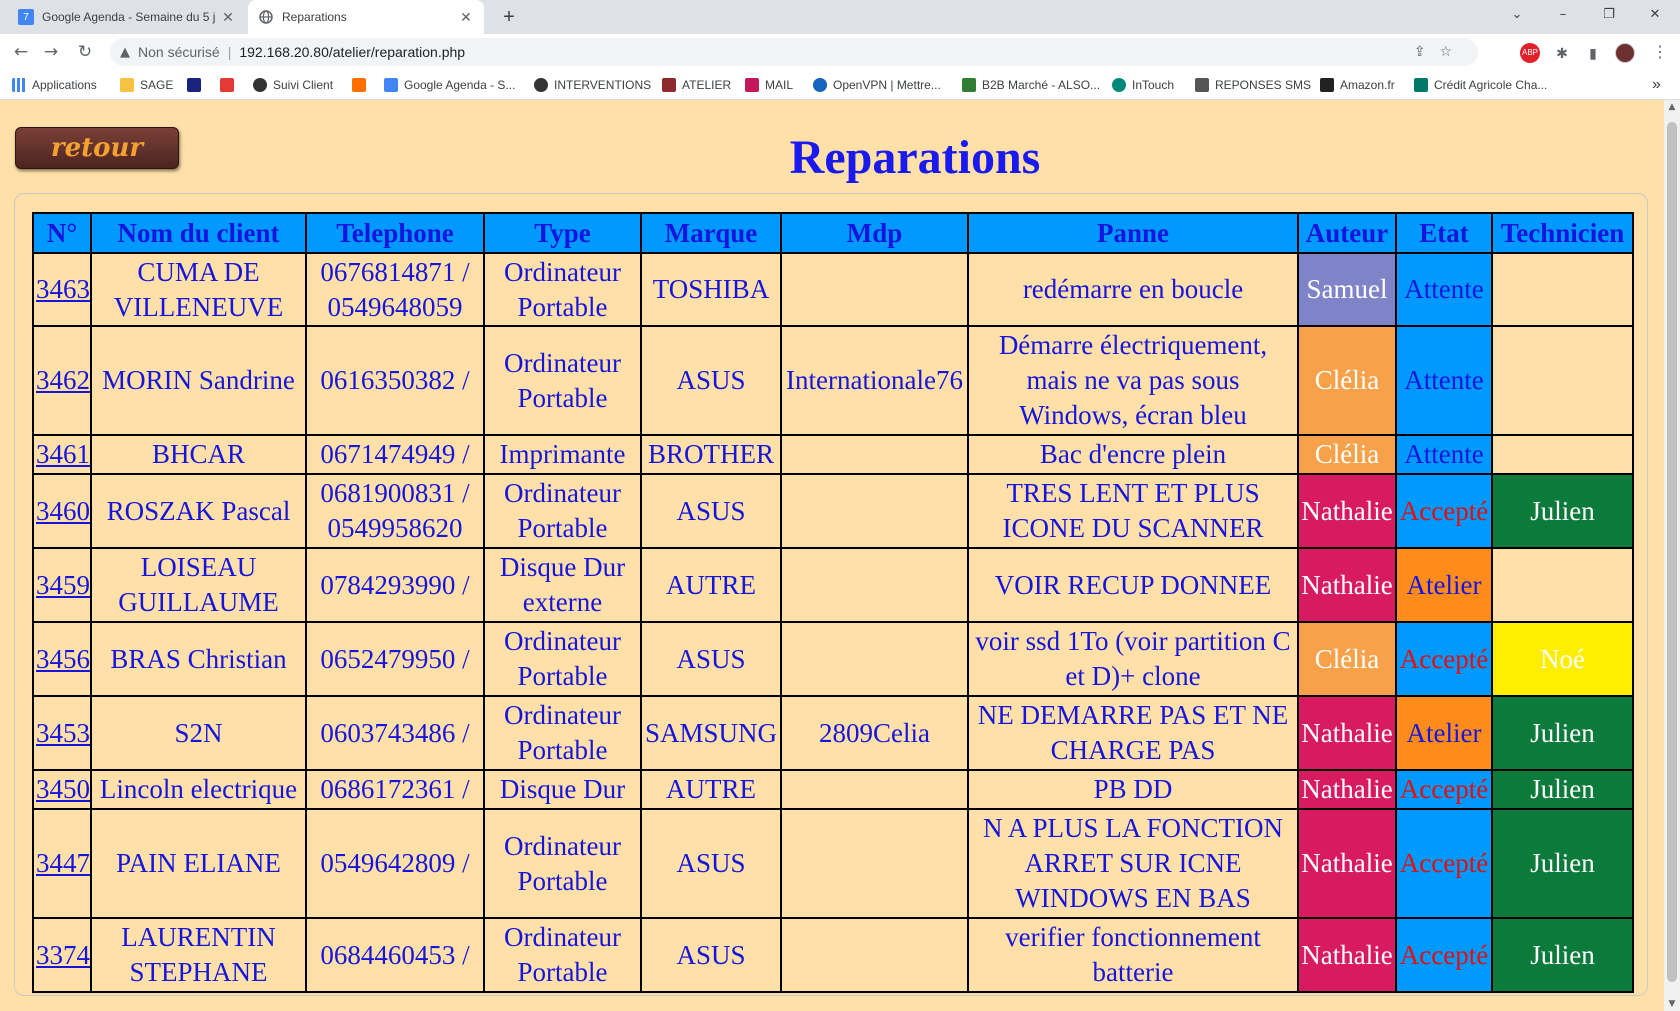  What do you see at coordinates (1609, 16) in the screenshot?
I see `restore-button: ❐` at bounding box center [1609, 16].